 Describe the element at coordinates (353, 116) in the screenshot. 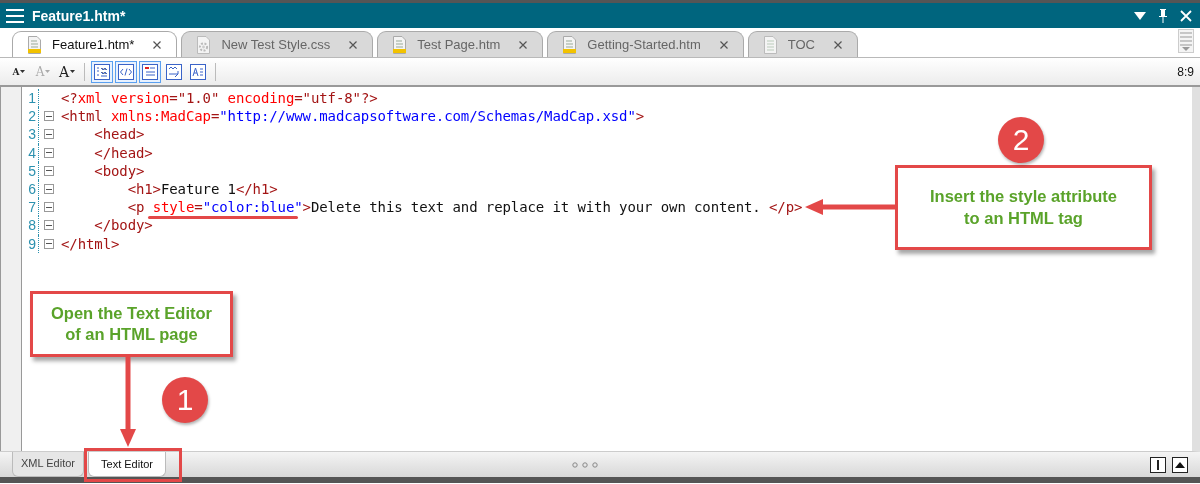

I see `code-line: <html xmlns:MadCap="http://www.madcapsoftware.com/Schemas/MadCap.xsd">` at that location.